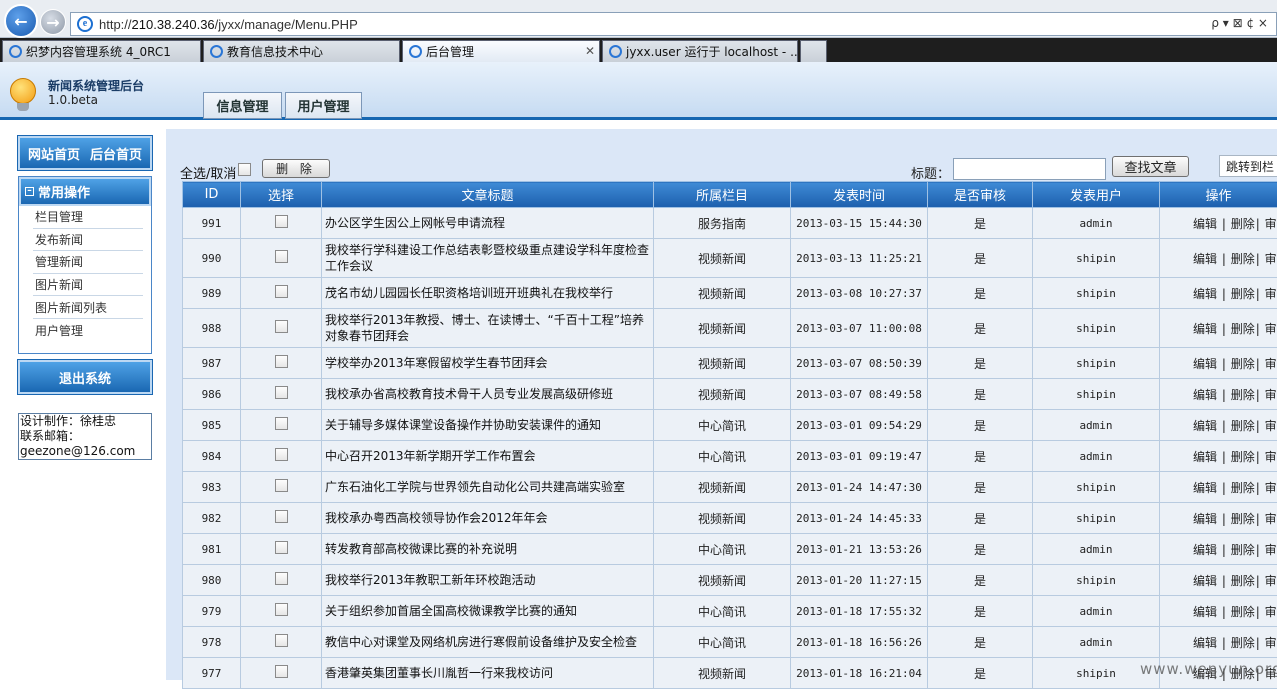 The height and width of the screenshot is (689, 1277). Describe the element at coordinates (488, 642) in the screenshot. I see `cell-title: 教信中心对课堂及网络机房进行寒假前设备维护及安全检查` at that location.